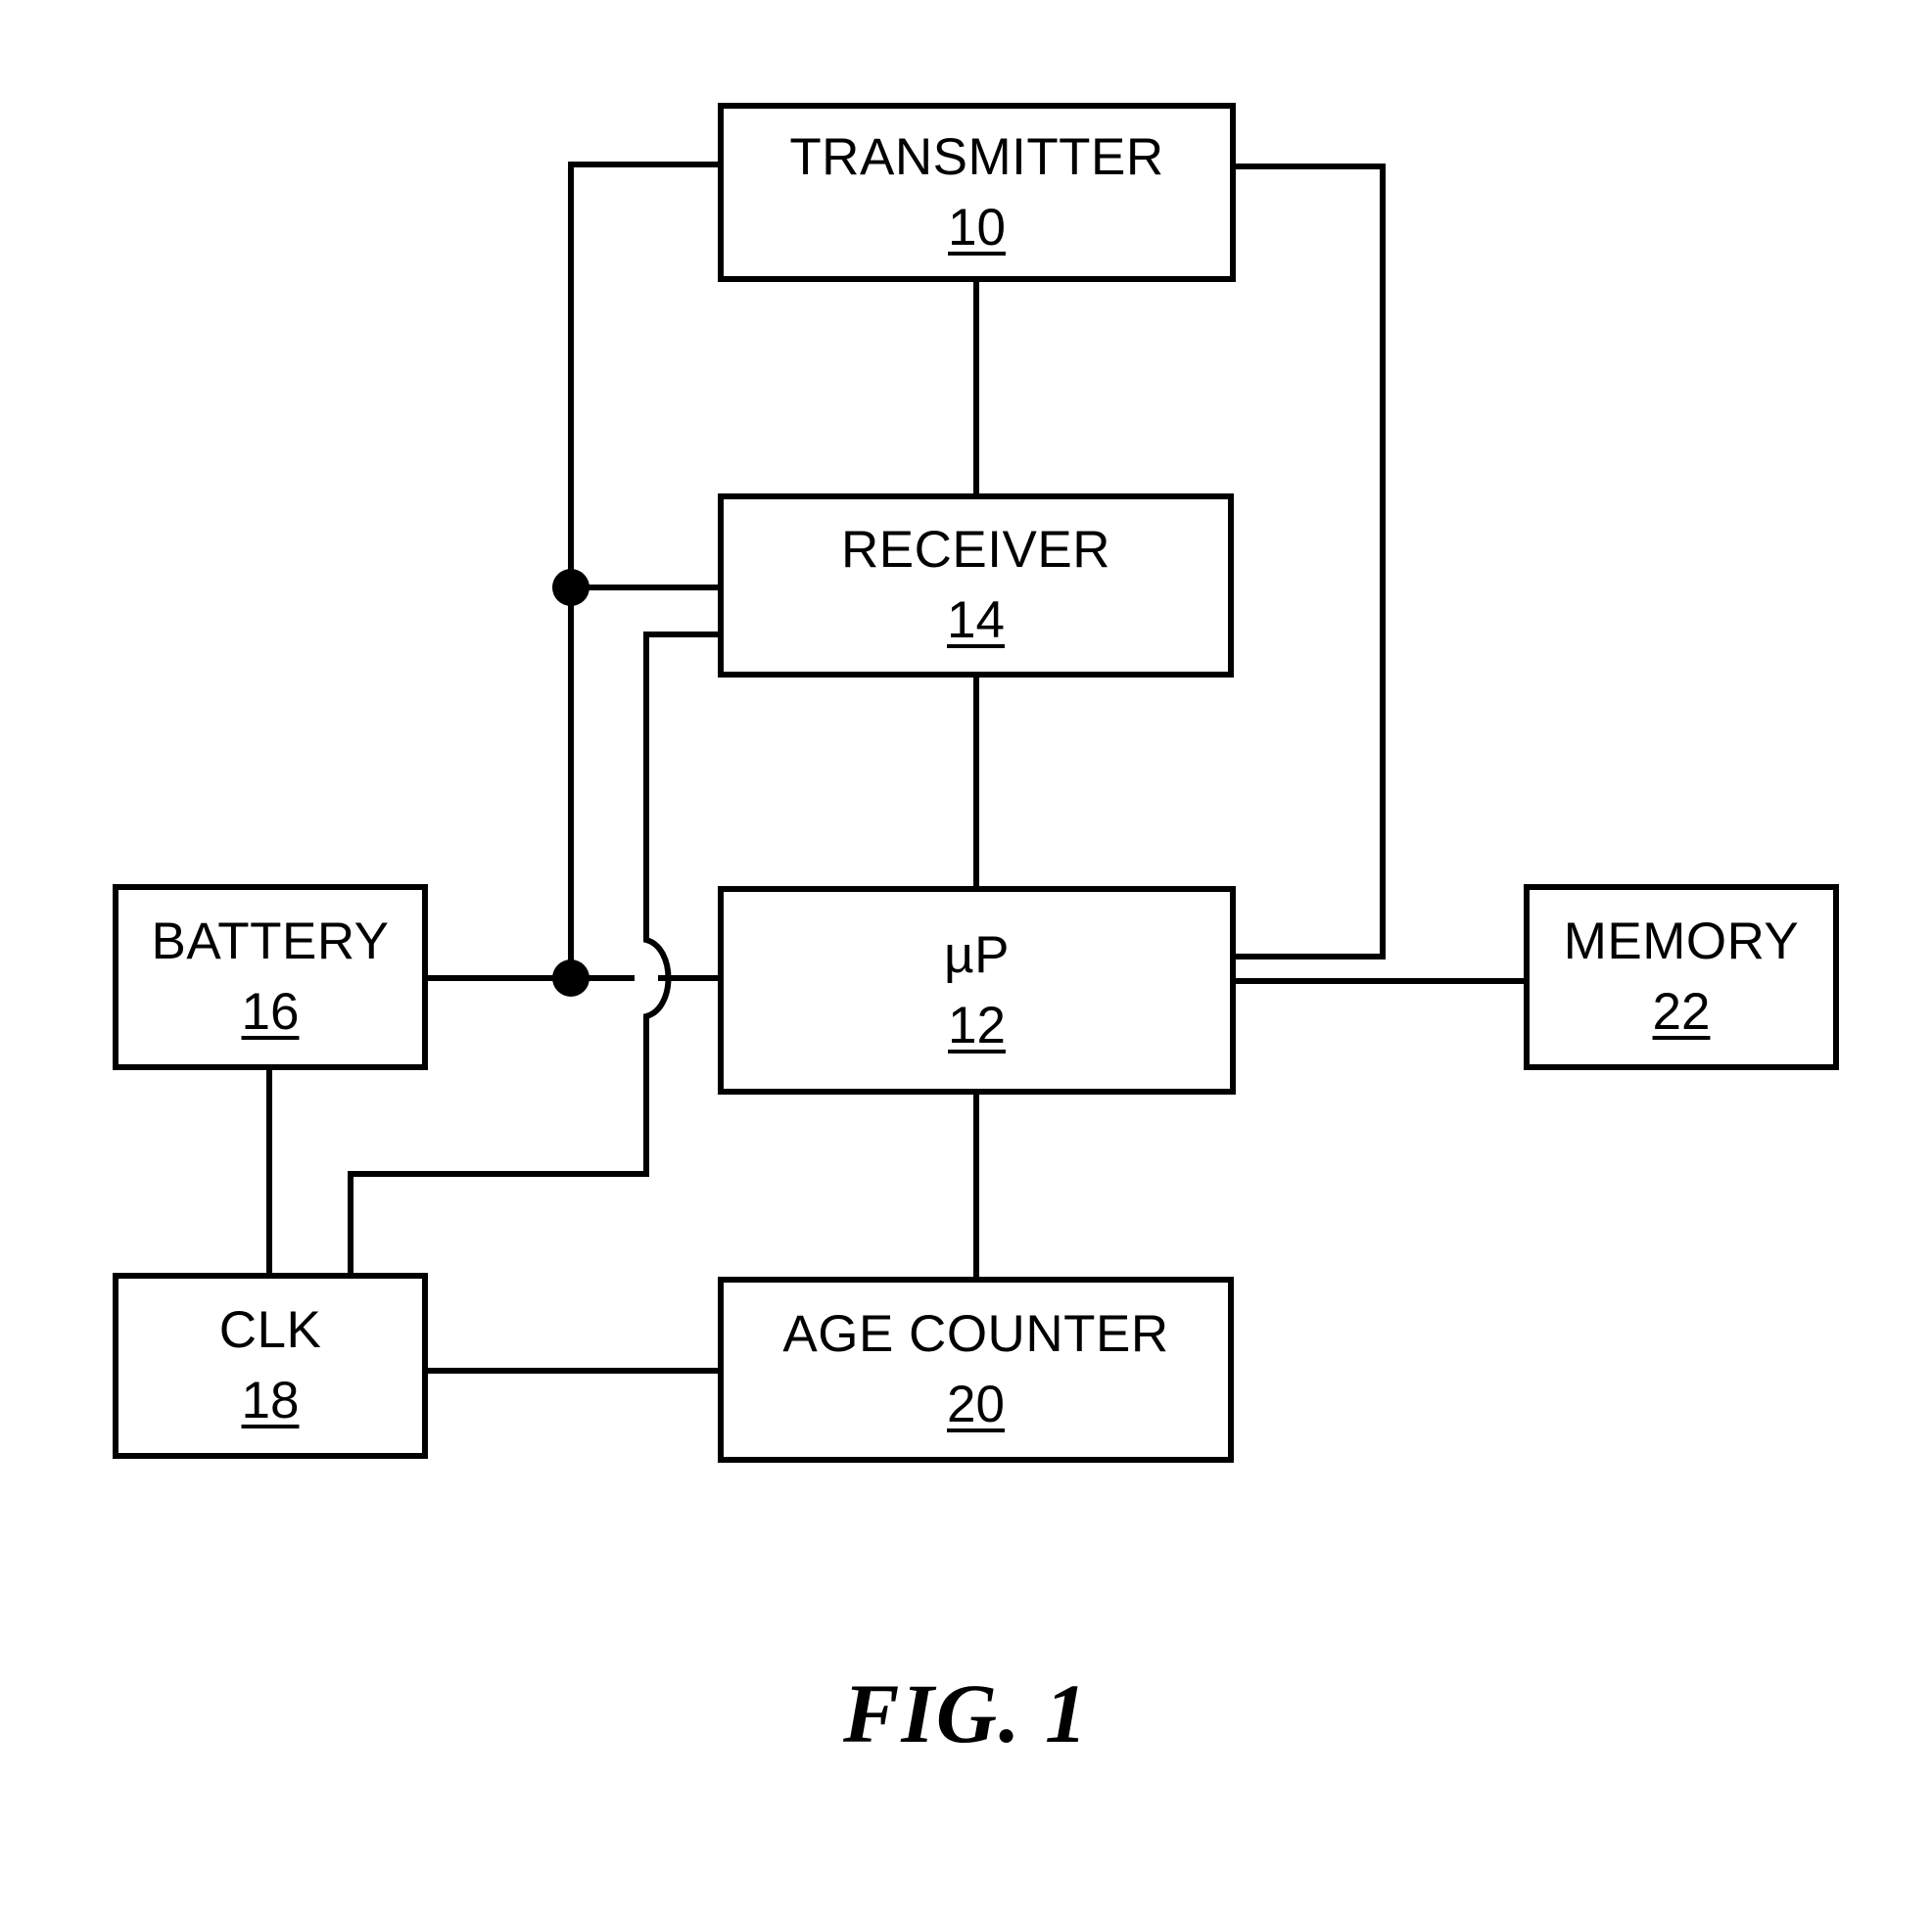  Describe the element at coordinates (976, 620) in the screenshot. I see `block-receiver-ref: 14` at that location.